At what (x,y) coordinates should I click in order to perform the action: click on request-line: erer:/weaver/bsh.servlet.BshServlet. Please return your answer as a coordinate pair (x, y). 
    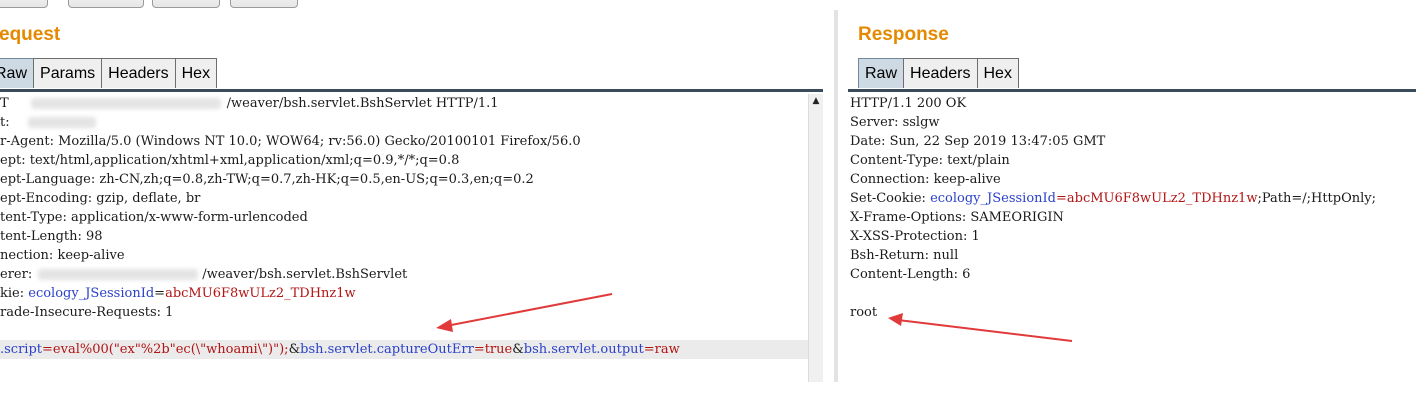
    Looking at the image, I should click on (204, 274).